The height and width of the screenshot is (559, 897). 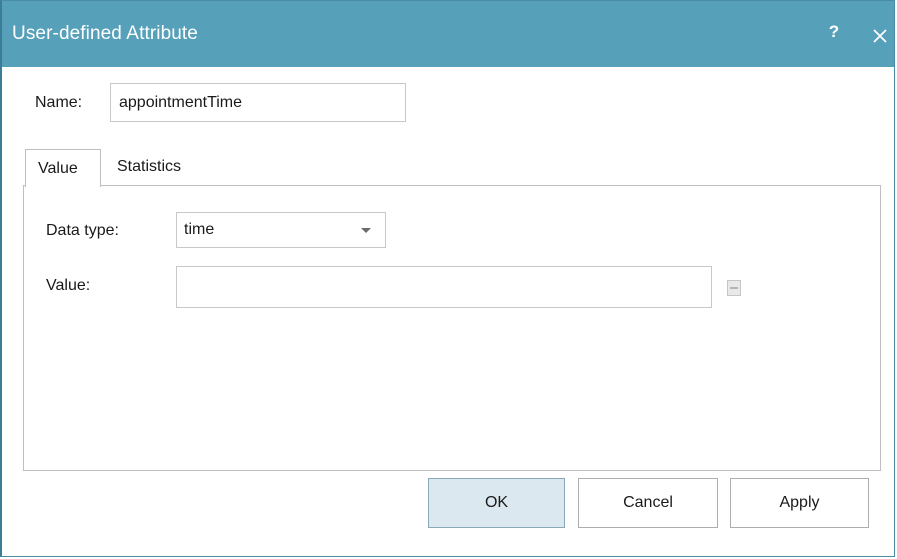 I want to click on name-input, so click(x=258, y=102).